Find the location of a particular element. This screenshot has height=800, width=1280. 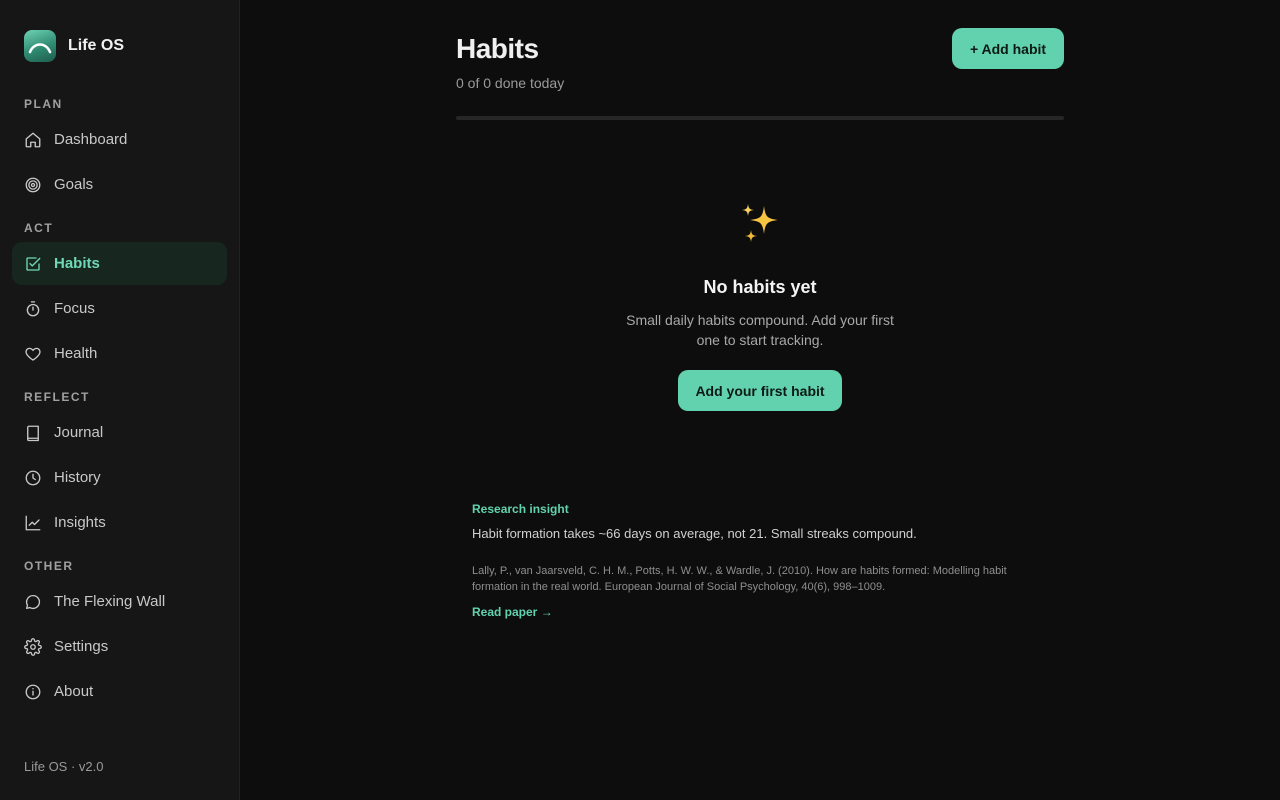

sidebar-item-label: About is located at coordinates (74, 691).